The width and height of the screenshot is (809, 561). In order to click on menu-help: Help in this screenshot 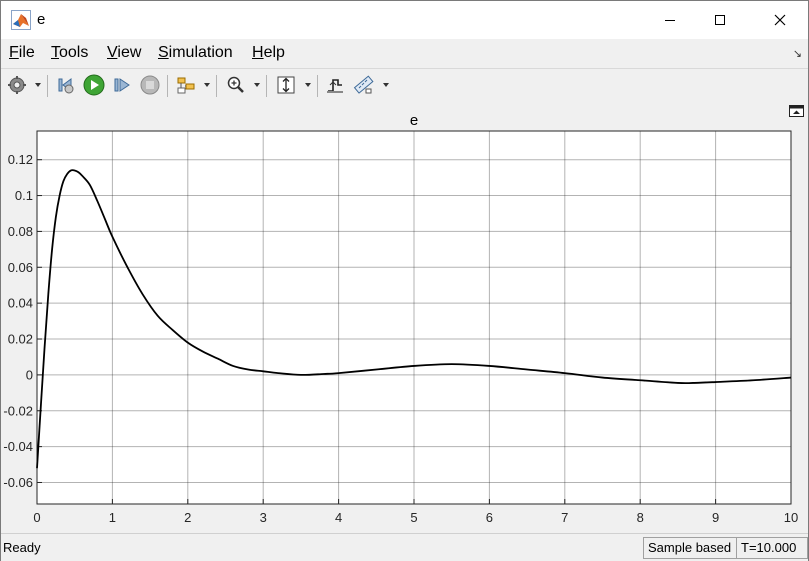, I will do `click(268, 53)`.